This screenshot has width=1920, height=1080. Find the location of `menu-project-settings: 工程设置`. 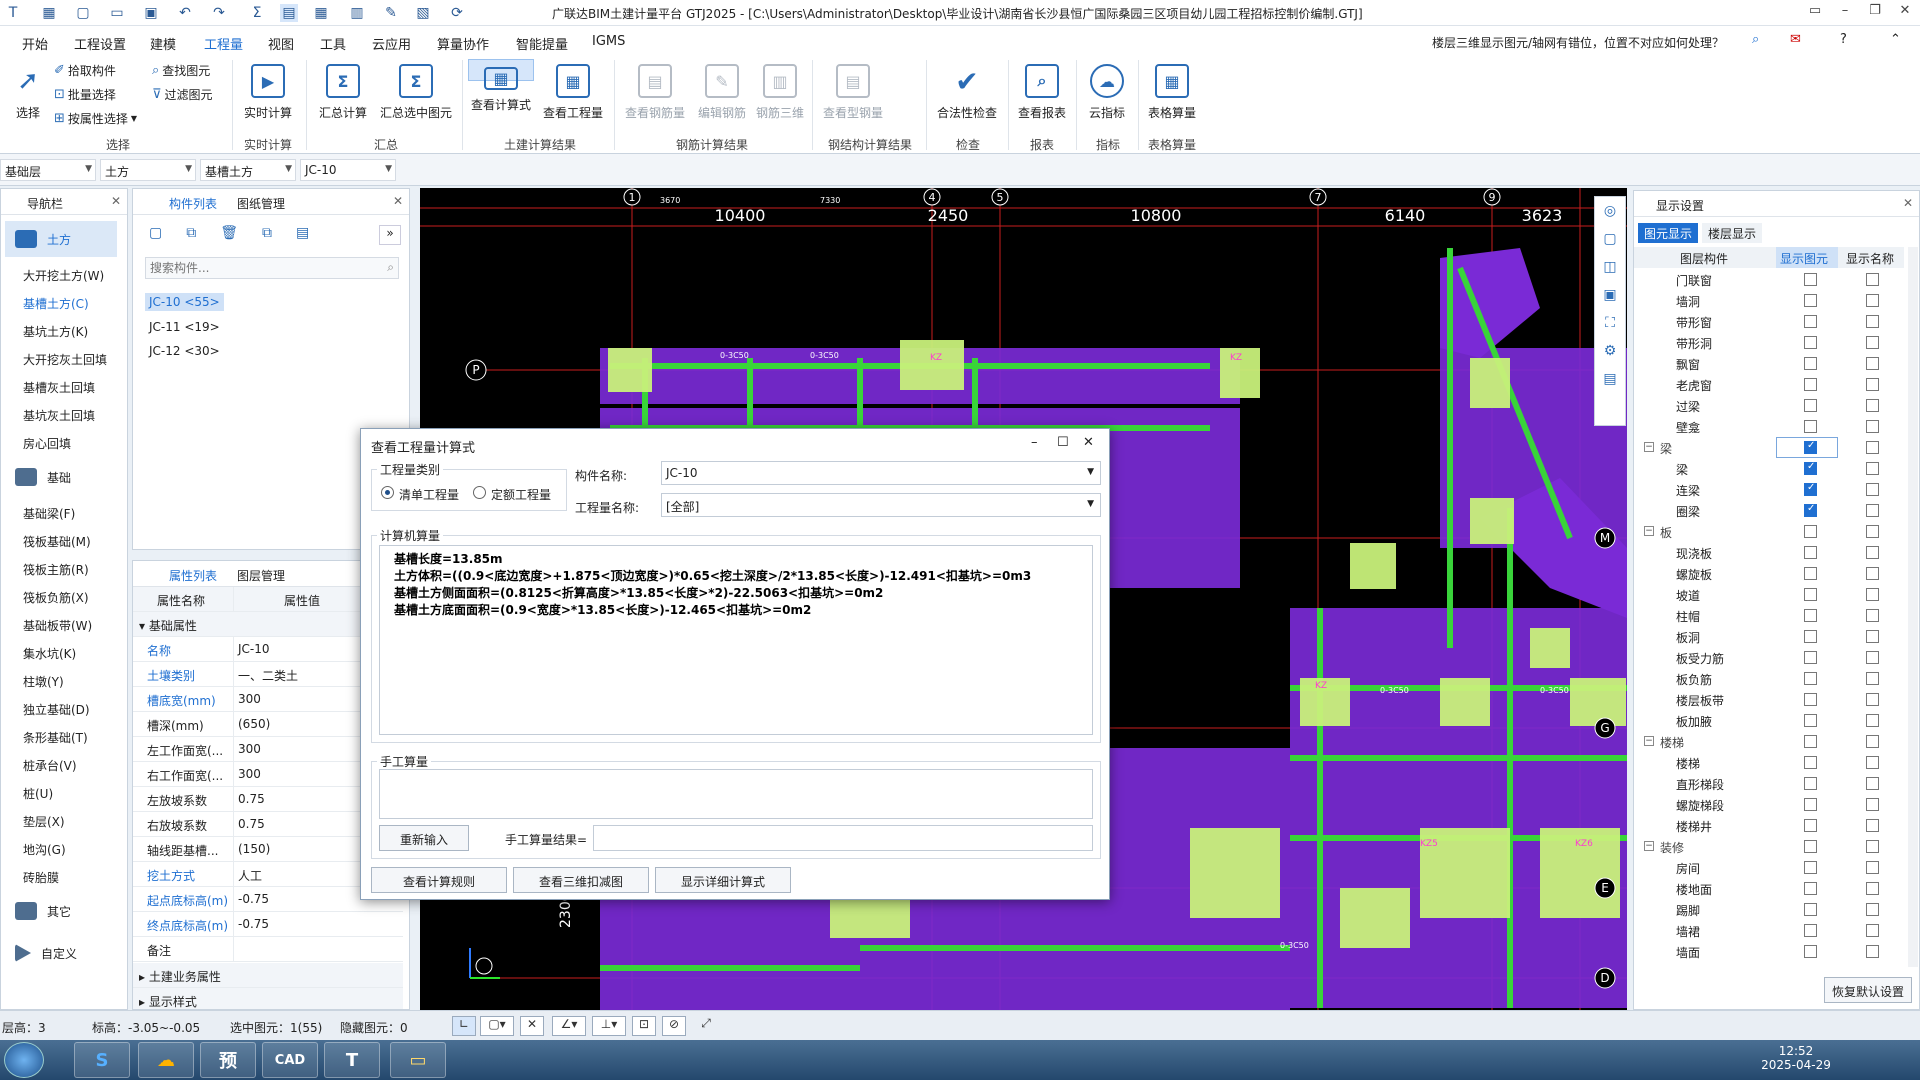

menu-project-settings: 工程设置 is located at coordinates (100, 43).